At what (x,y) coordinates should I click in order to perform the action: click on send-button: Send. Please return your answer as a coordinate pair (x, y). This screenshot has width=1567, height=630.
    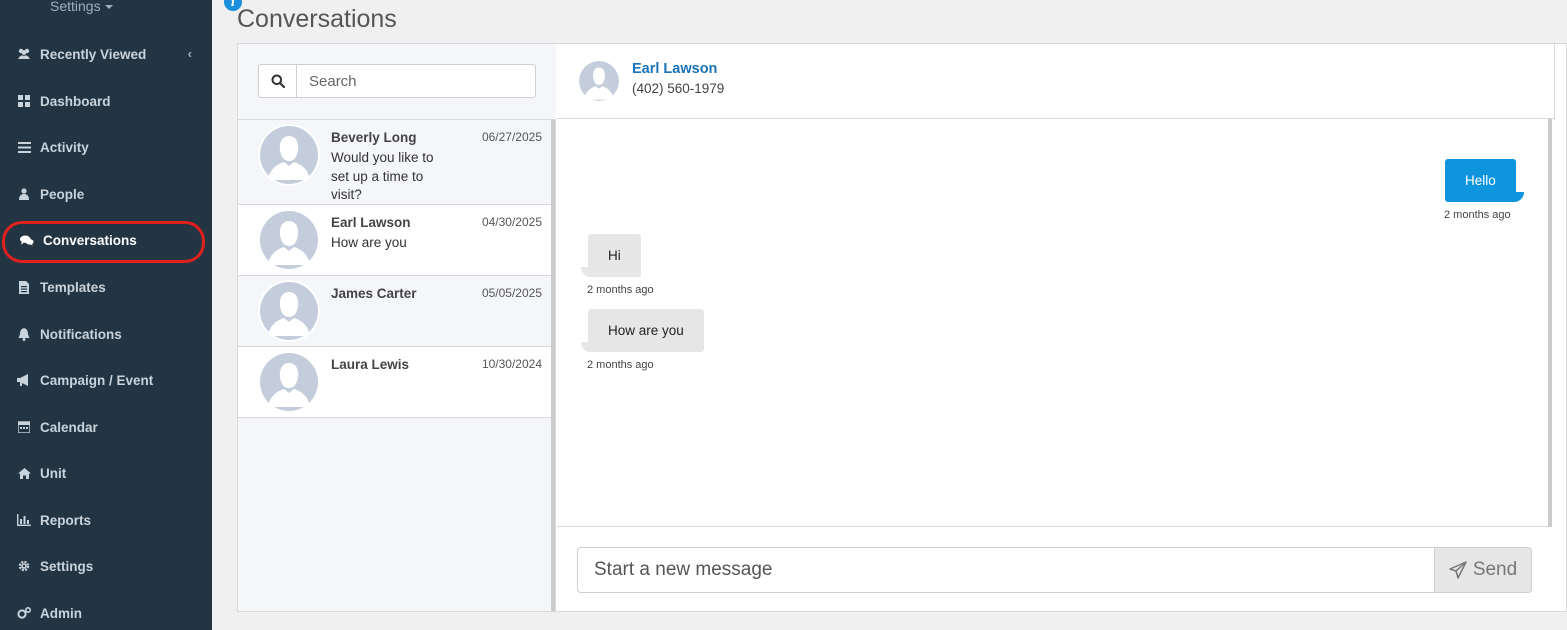
    Looking at the image, I should click on (1483, 570).